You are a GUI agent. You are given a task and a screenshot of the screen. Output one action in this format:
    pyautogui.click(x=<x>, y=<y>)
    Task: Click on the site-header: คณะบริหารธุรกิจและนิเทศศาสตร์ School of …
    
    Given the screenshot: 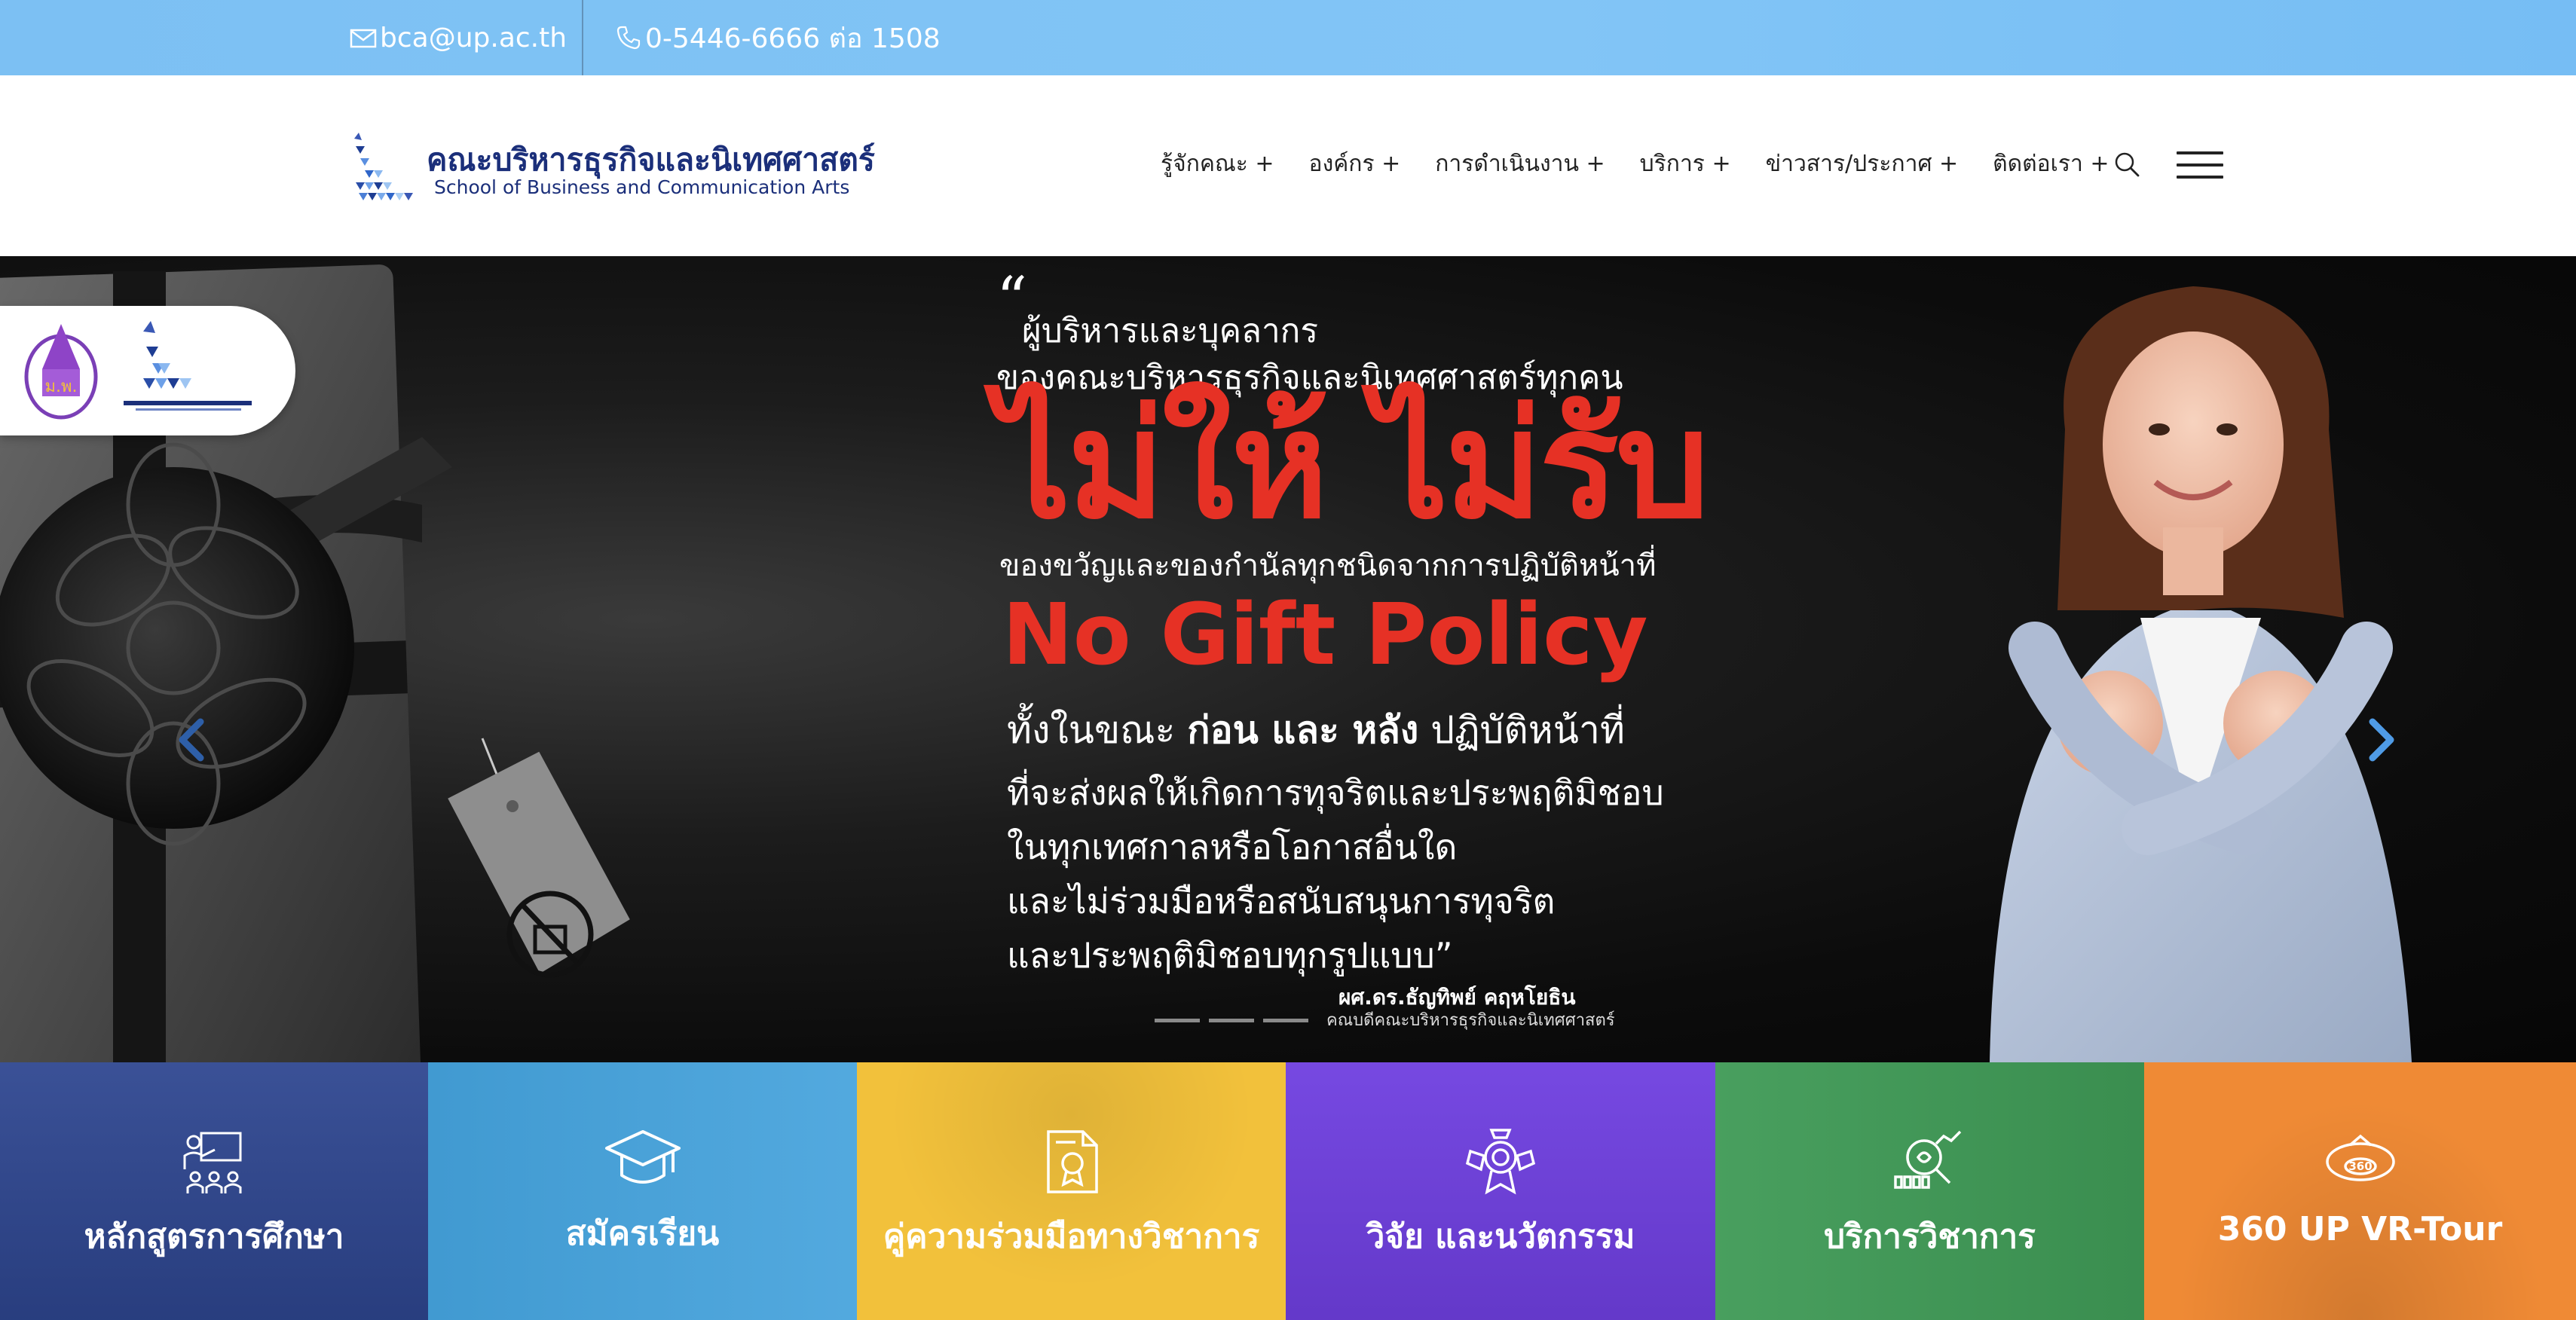 What is the action you would take?
    pyautogui.click(x=1288, y=166)
    